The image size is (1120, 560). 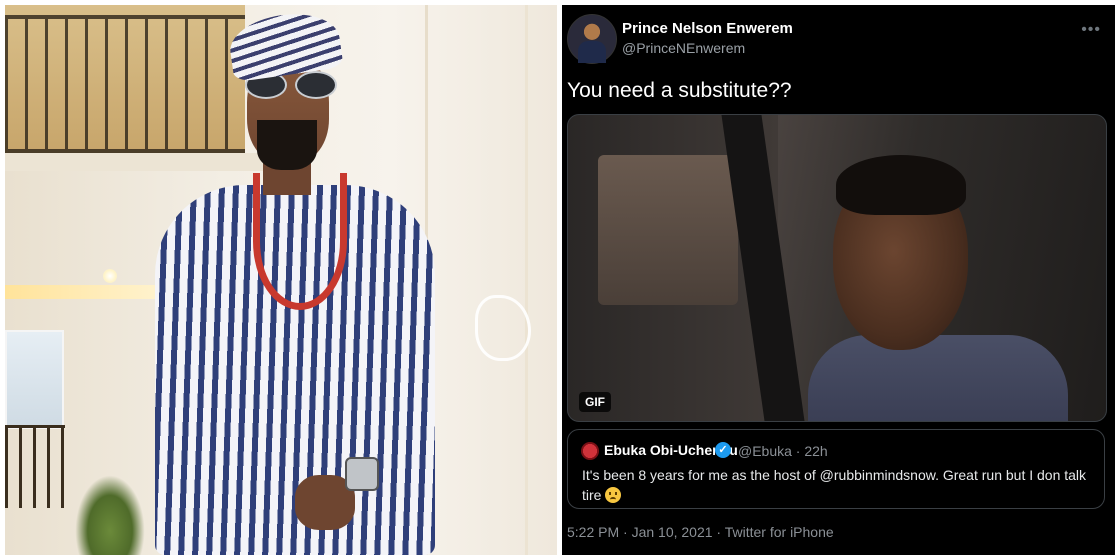 What do you see at coordinates (34, 379) in the screenshot?
I see `window` at bounding box center [34, 379].